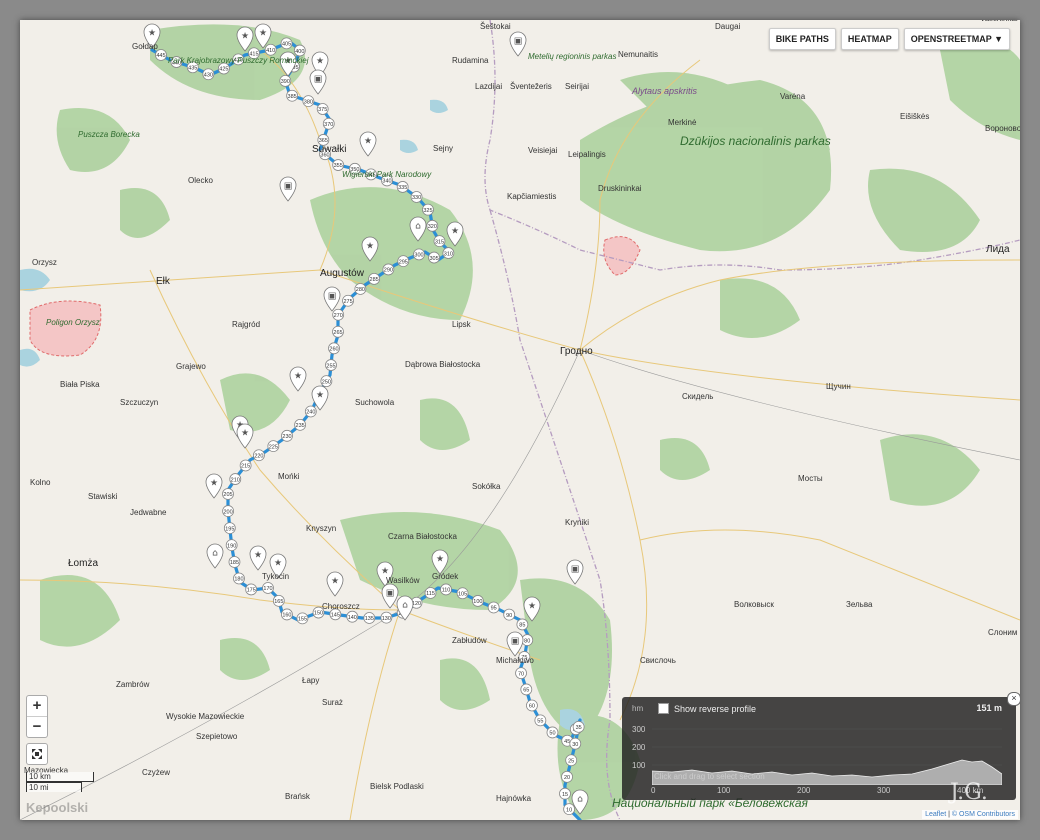 The image size is (1040, 840). What do you see at coordinates (245, 465) in the screenshot?
I see `km-marker: 215` at bounding box center [245, 465].